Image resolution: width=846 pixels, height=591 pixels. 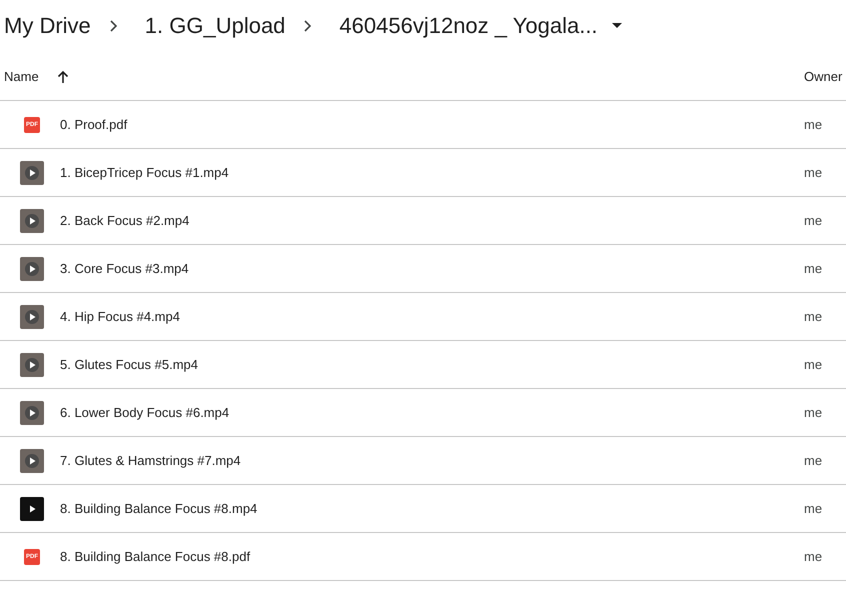 What do you see at coordinates (156, 556) in the screenshot?
I see `file-name: 8. Building Balance Focus #8.pdf` at bounding box center [156, 556].